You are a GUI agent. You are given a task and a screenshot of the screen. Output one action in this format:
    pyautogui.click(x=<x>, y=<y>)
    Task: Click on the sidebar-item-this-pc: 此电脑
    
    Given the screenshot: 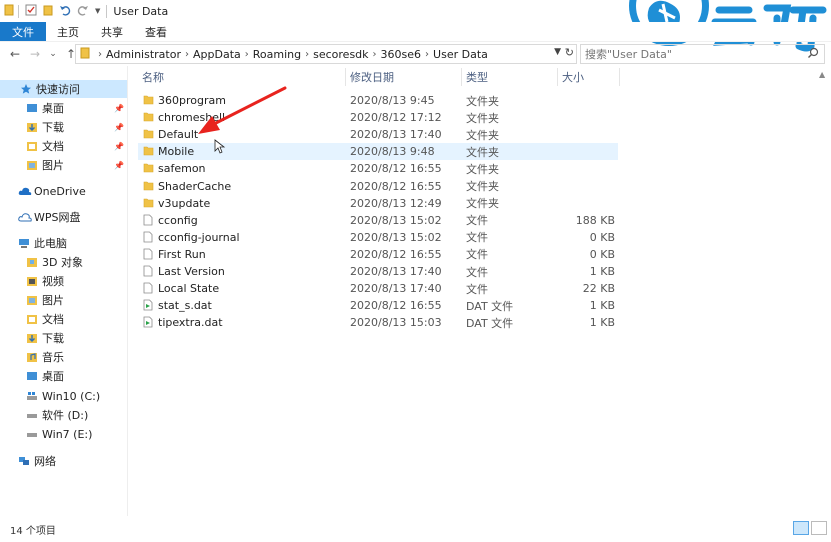 What is the action you would take?
    pyautogui.click(x=42, y=243)
    